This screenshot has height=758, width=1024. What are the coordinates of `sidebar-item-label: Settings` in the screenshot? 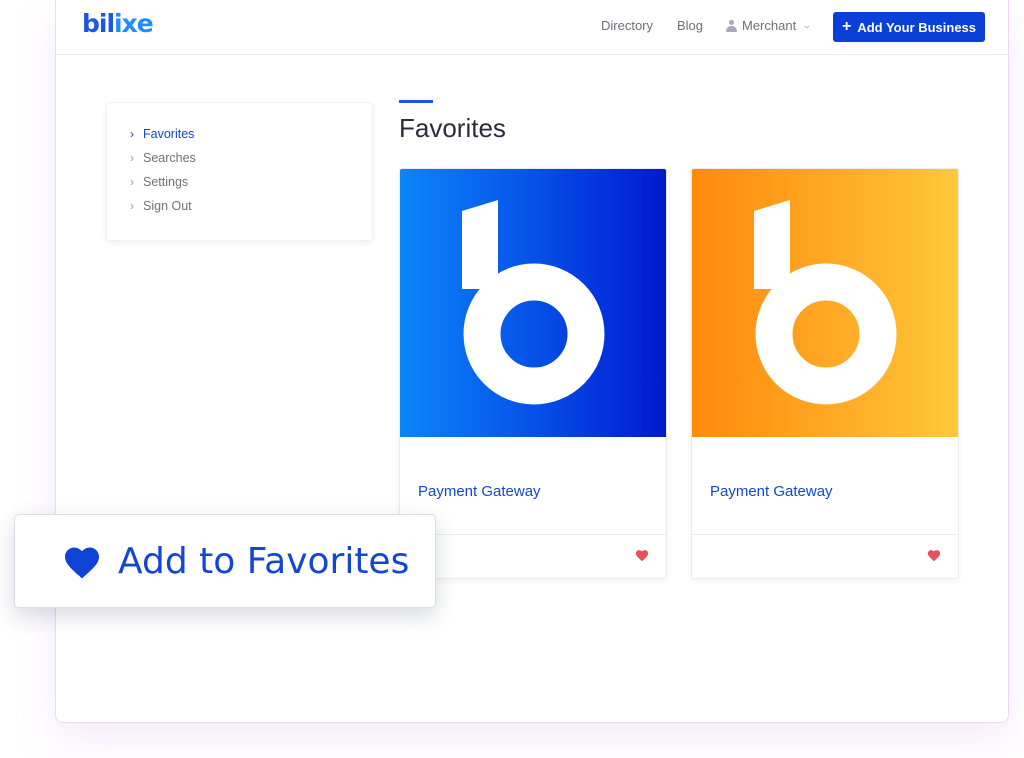 It's located at (166, 182).